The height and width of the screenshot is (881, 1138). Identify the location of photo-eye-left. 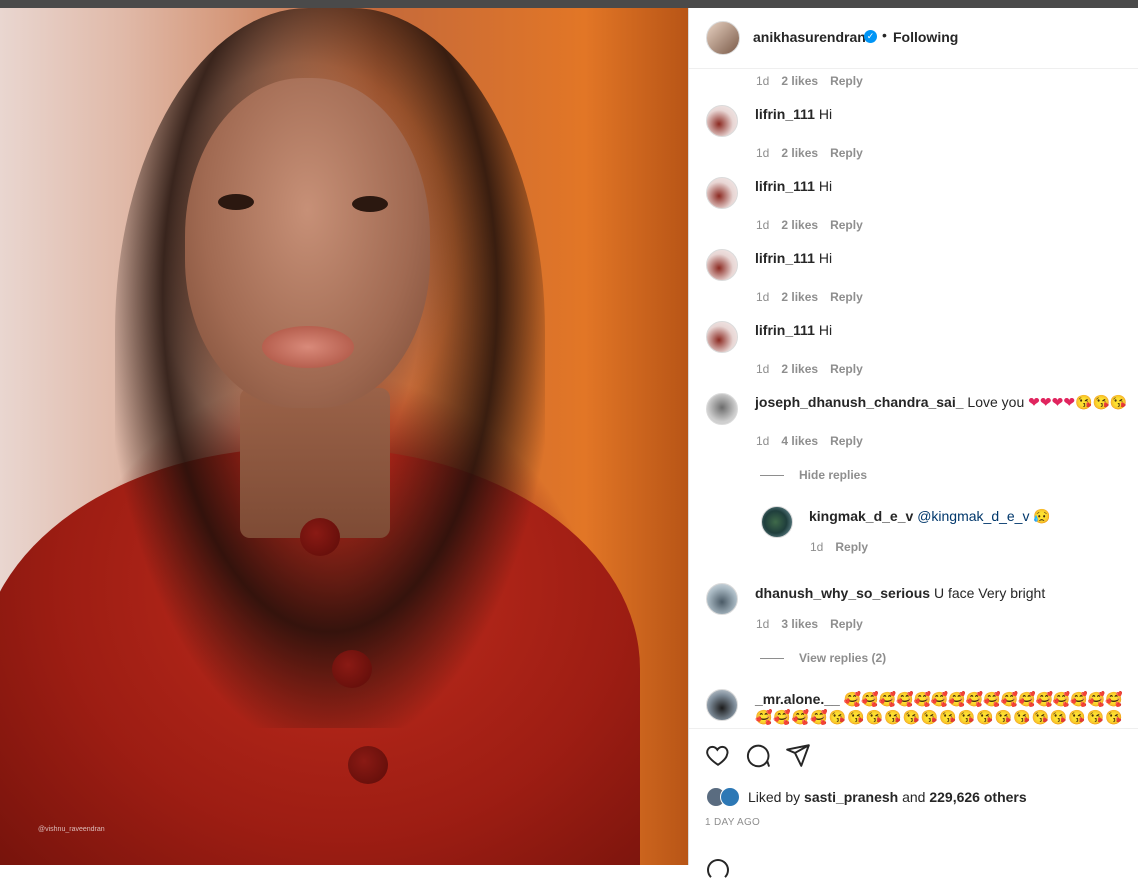
(236, 202).